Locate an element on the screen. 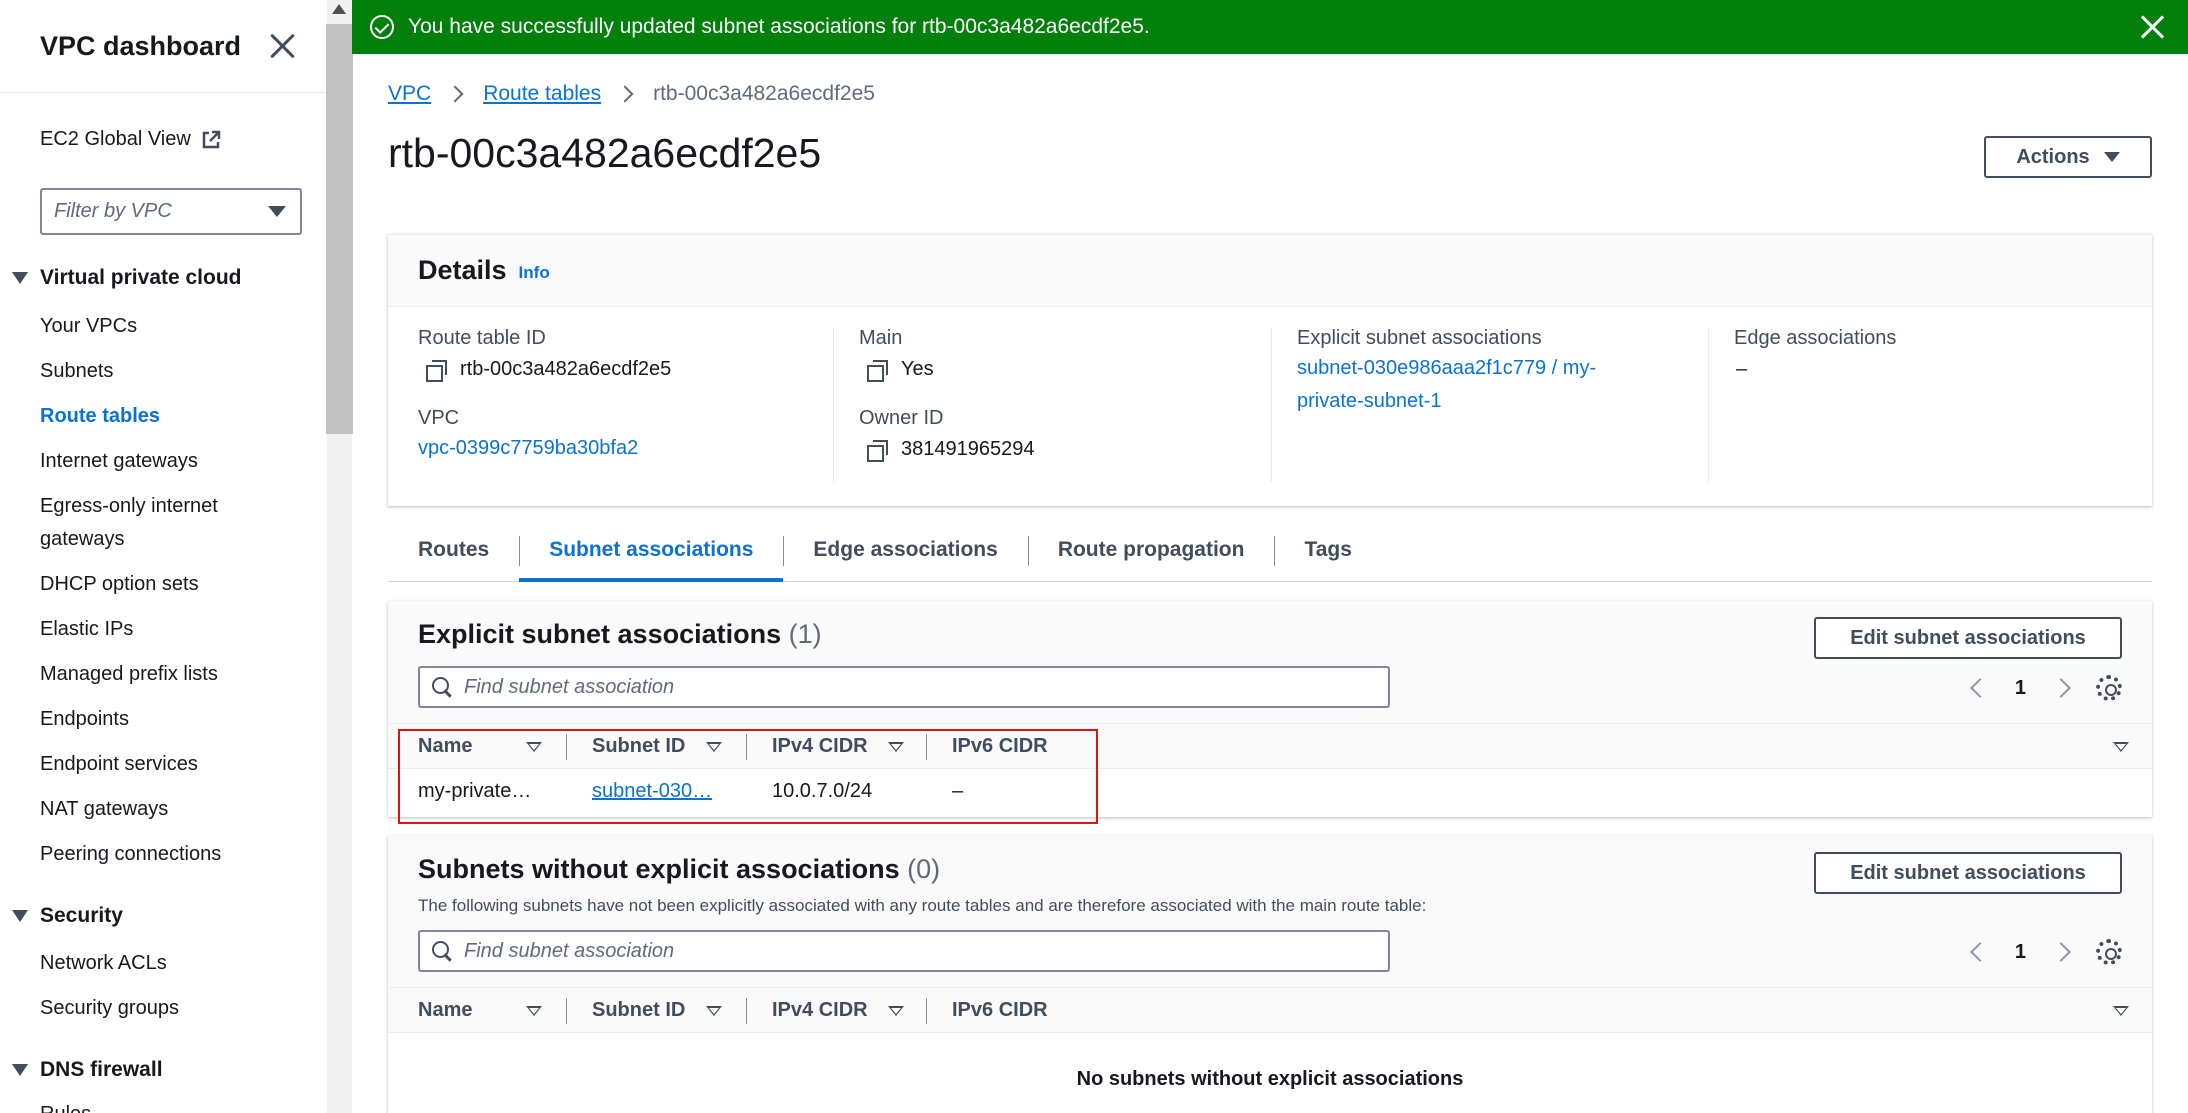 The width and height of the screenshot is (2188, 1113). info-link: Info is located at coordinates (534, 273).